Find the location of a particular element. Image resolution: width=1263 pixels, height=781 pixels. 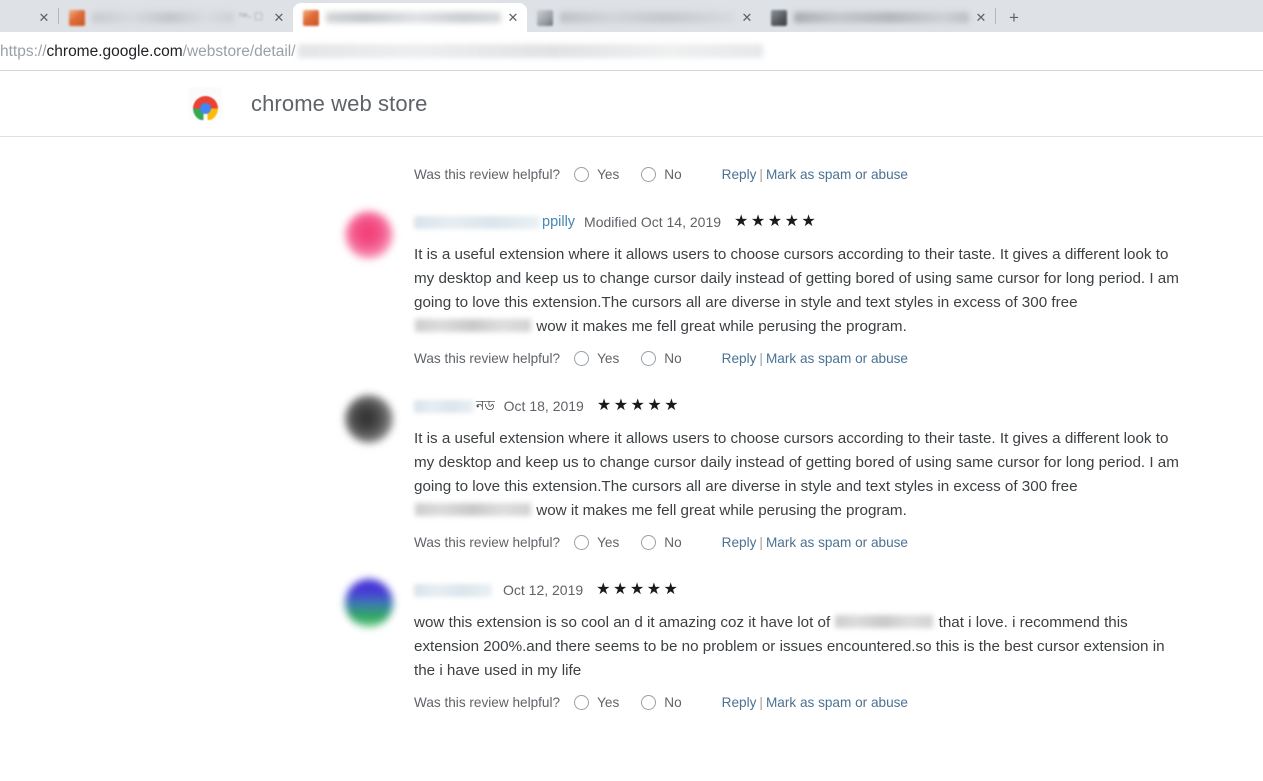

helpful-yes-label-3: Yes is located at coordinates (608, 702).